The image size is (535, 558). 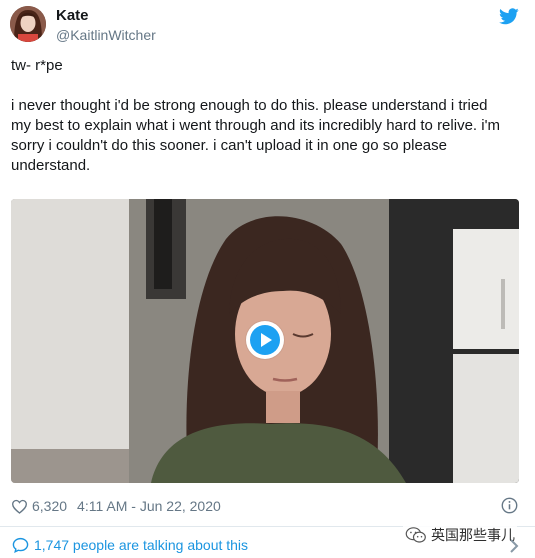 I want to click on speech-bubble-icon, so click(x=20, y=545).